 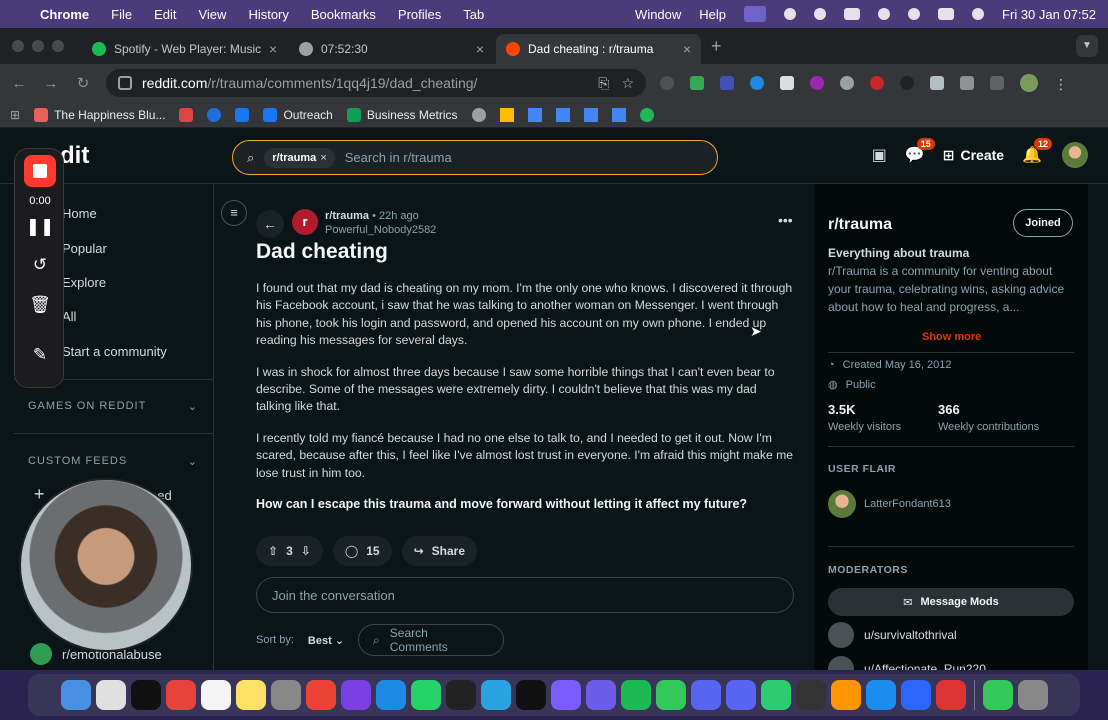 What do you see at coordinates (1049, 14) in the screenshot?
I see `menubar-clock: Fri 30 Jan 07:52` at bounding box center [1049, 14].